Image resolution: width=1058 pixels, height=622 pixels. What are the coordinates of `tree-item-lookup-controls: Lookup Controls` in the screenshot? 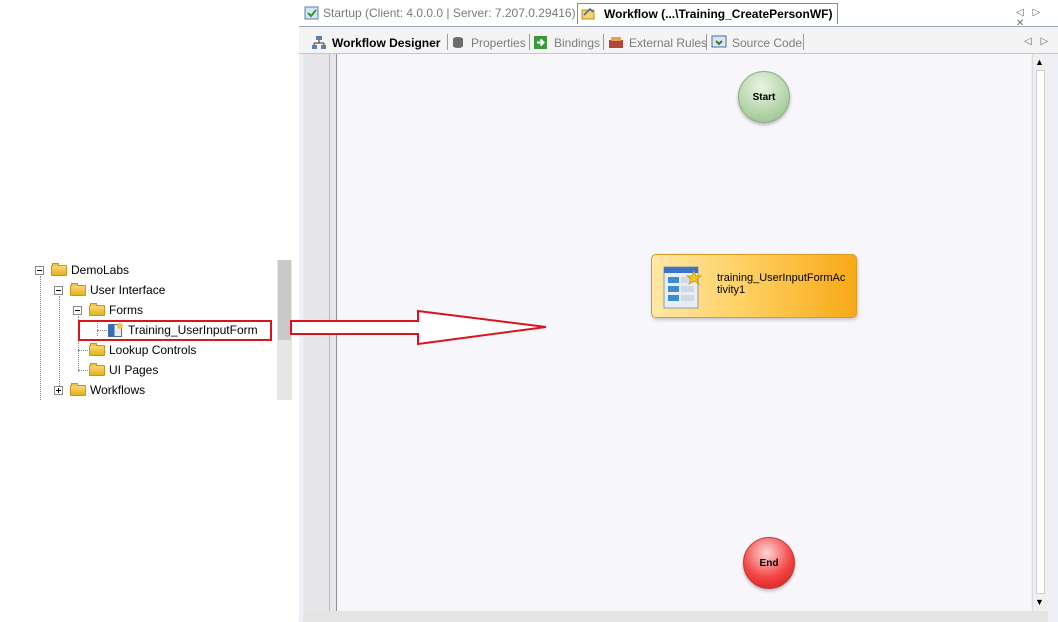 It's located at (135, 350).